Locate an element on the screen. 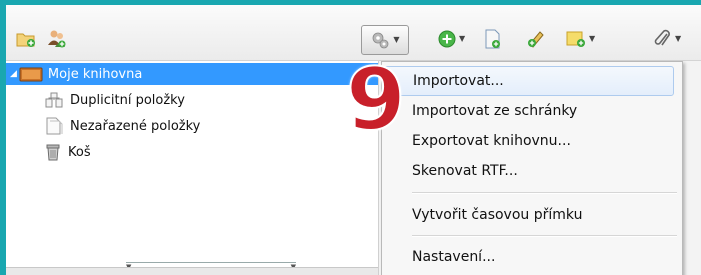  new-folder-icon is located at coordinates (25, 40).